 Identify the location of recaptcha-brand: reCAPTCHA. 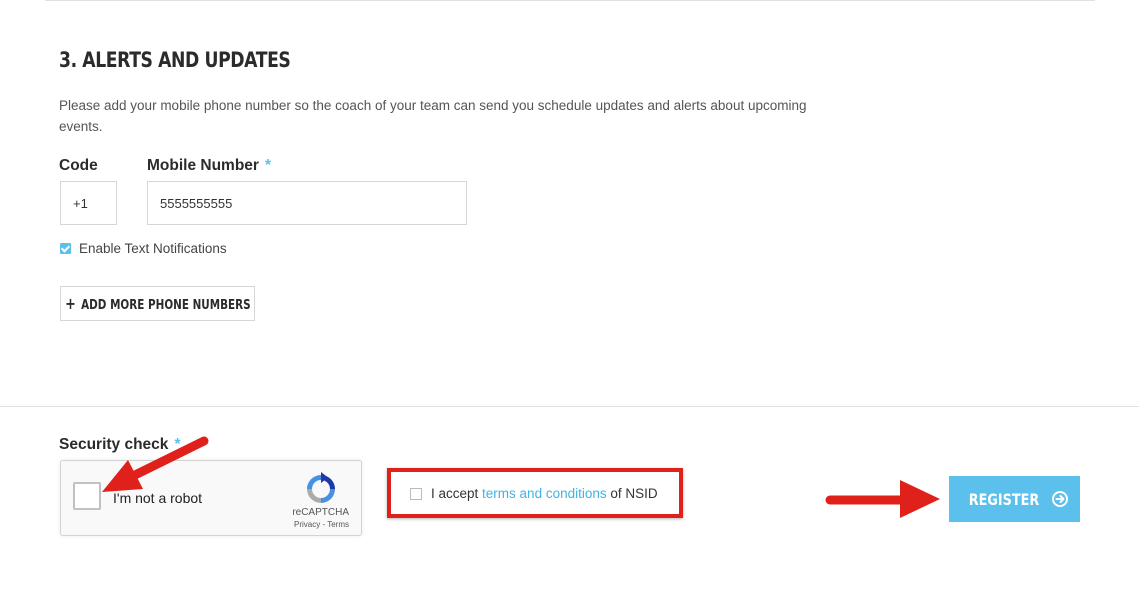
(320, 512).